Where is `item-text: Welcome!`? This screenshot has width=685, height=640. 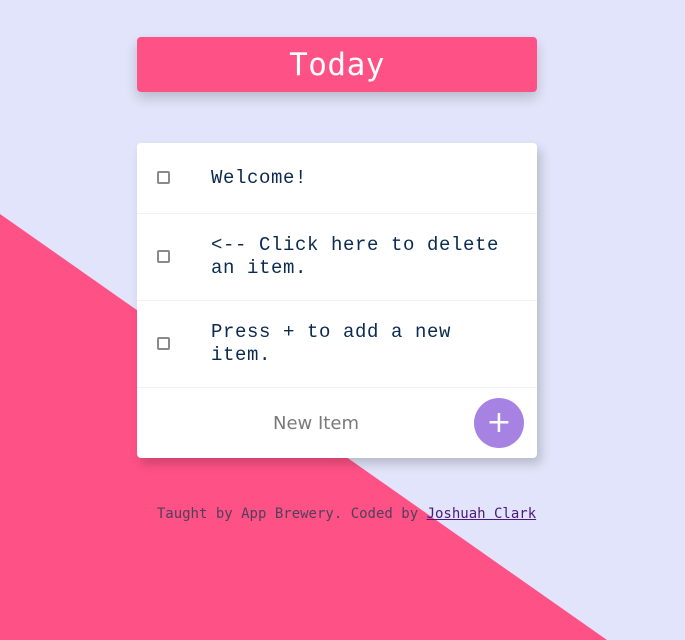
item-text: Welcome! is located at coordinates (259, 178).